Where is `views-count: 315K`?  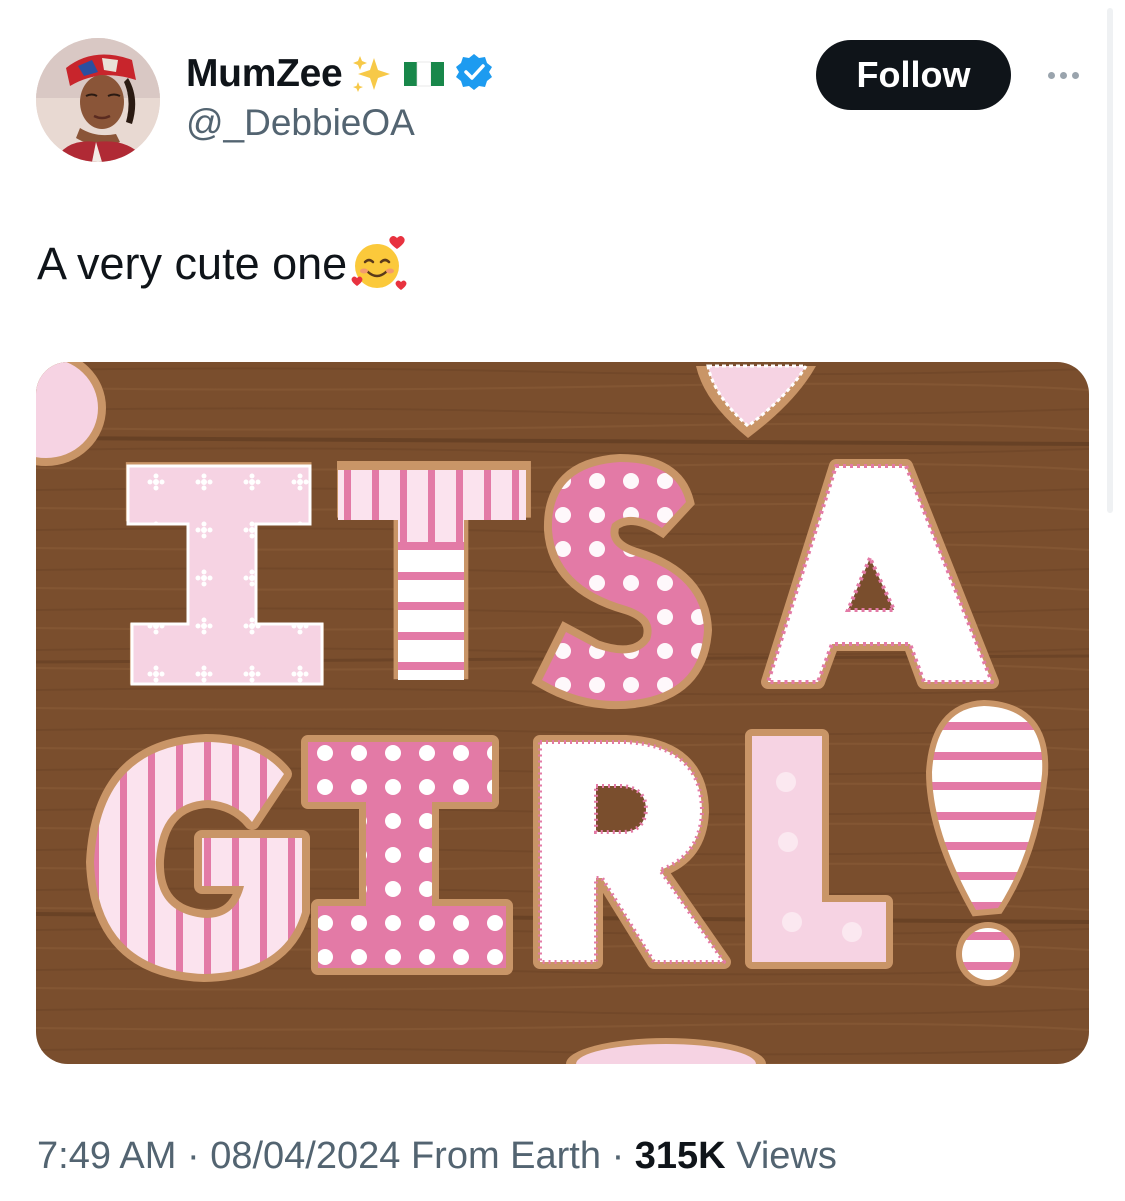
views-count: 315K is located at coordinates (680, 1156).